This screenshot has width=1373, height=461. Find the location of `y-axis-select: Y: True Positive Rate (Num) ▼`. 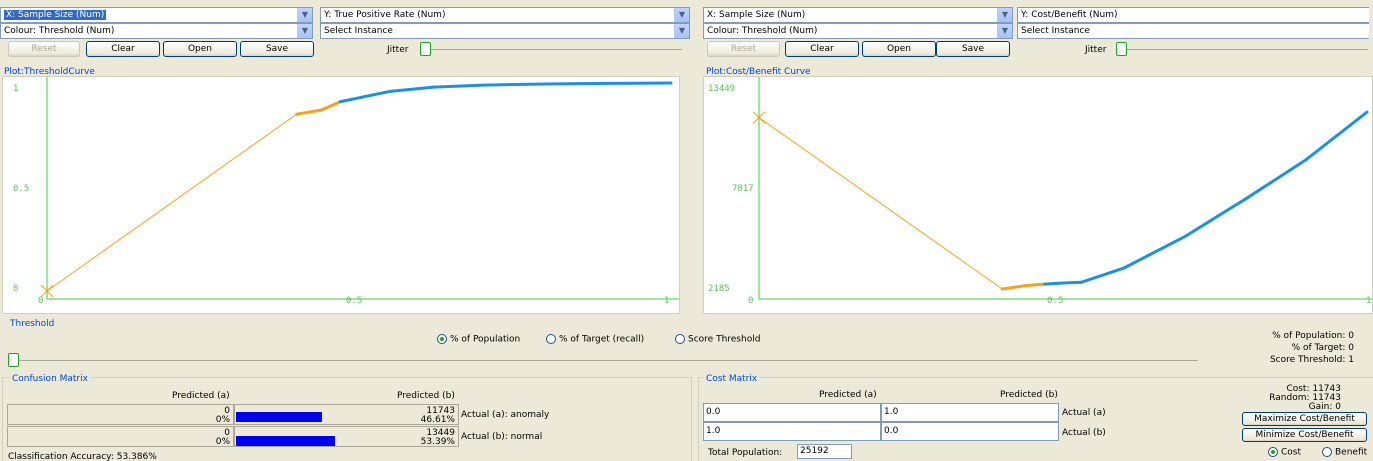

y-axis-select: Y: True Positive Rate (Num) ▼ is located at coordinates (505, 15).